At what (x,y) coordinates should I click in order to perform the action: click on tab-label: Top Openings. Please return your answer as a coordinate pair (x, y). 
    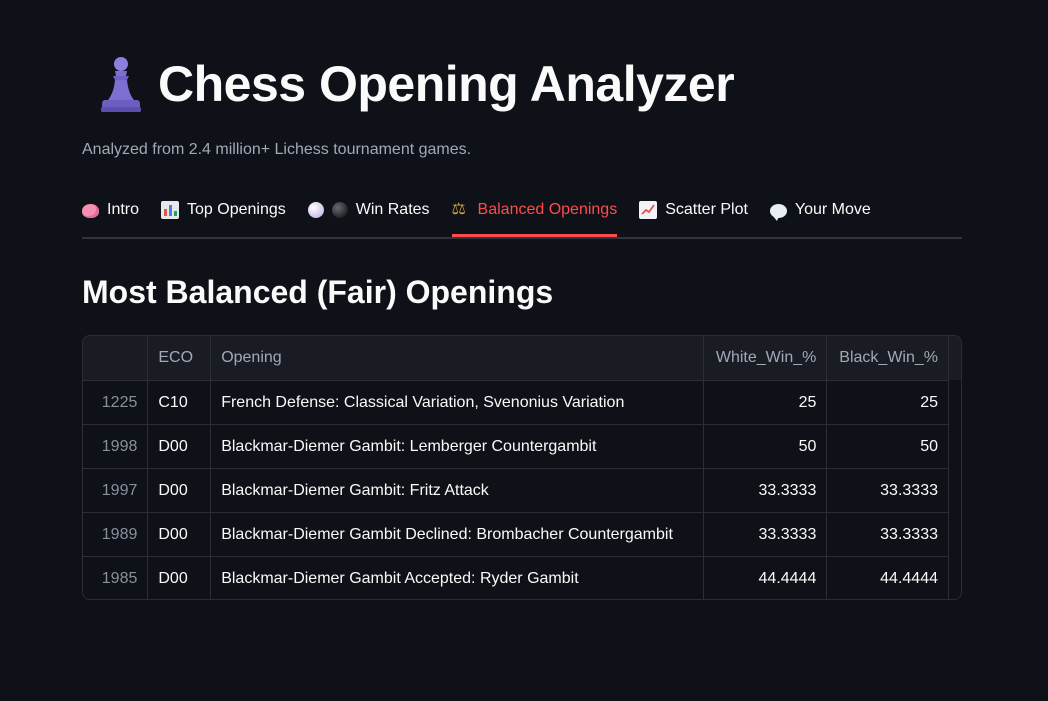
    Looking at the image, I should click on (236, 209).